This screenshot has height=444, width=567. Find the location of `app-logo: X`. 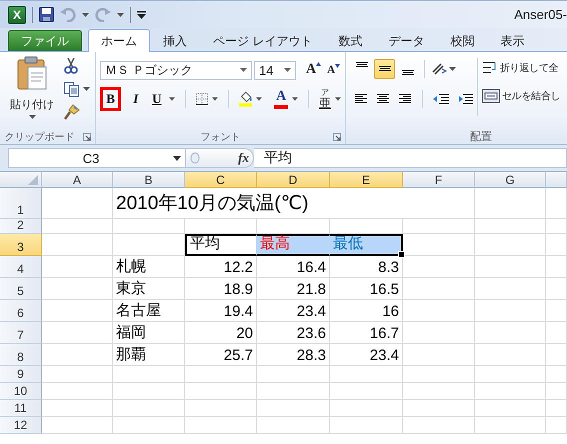

app-logo: X is located at coordinates (17, 15).